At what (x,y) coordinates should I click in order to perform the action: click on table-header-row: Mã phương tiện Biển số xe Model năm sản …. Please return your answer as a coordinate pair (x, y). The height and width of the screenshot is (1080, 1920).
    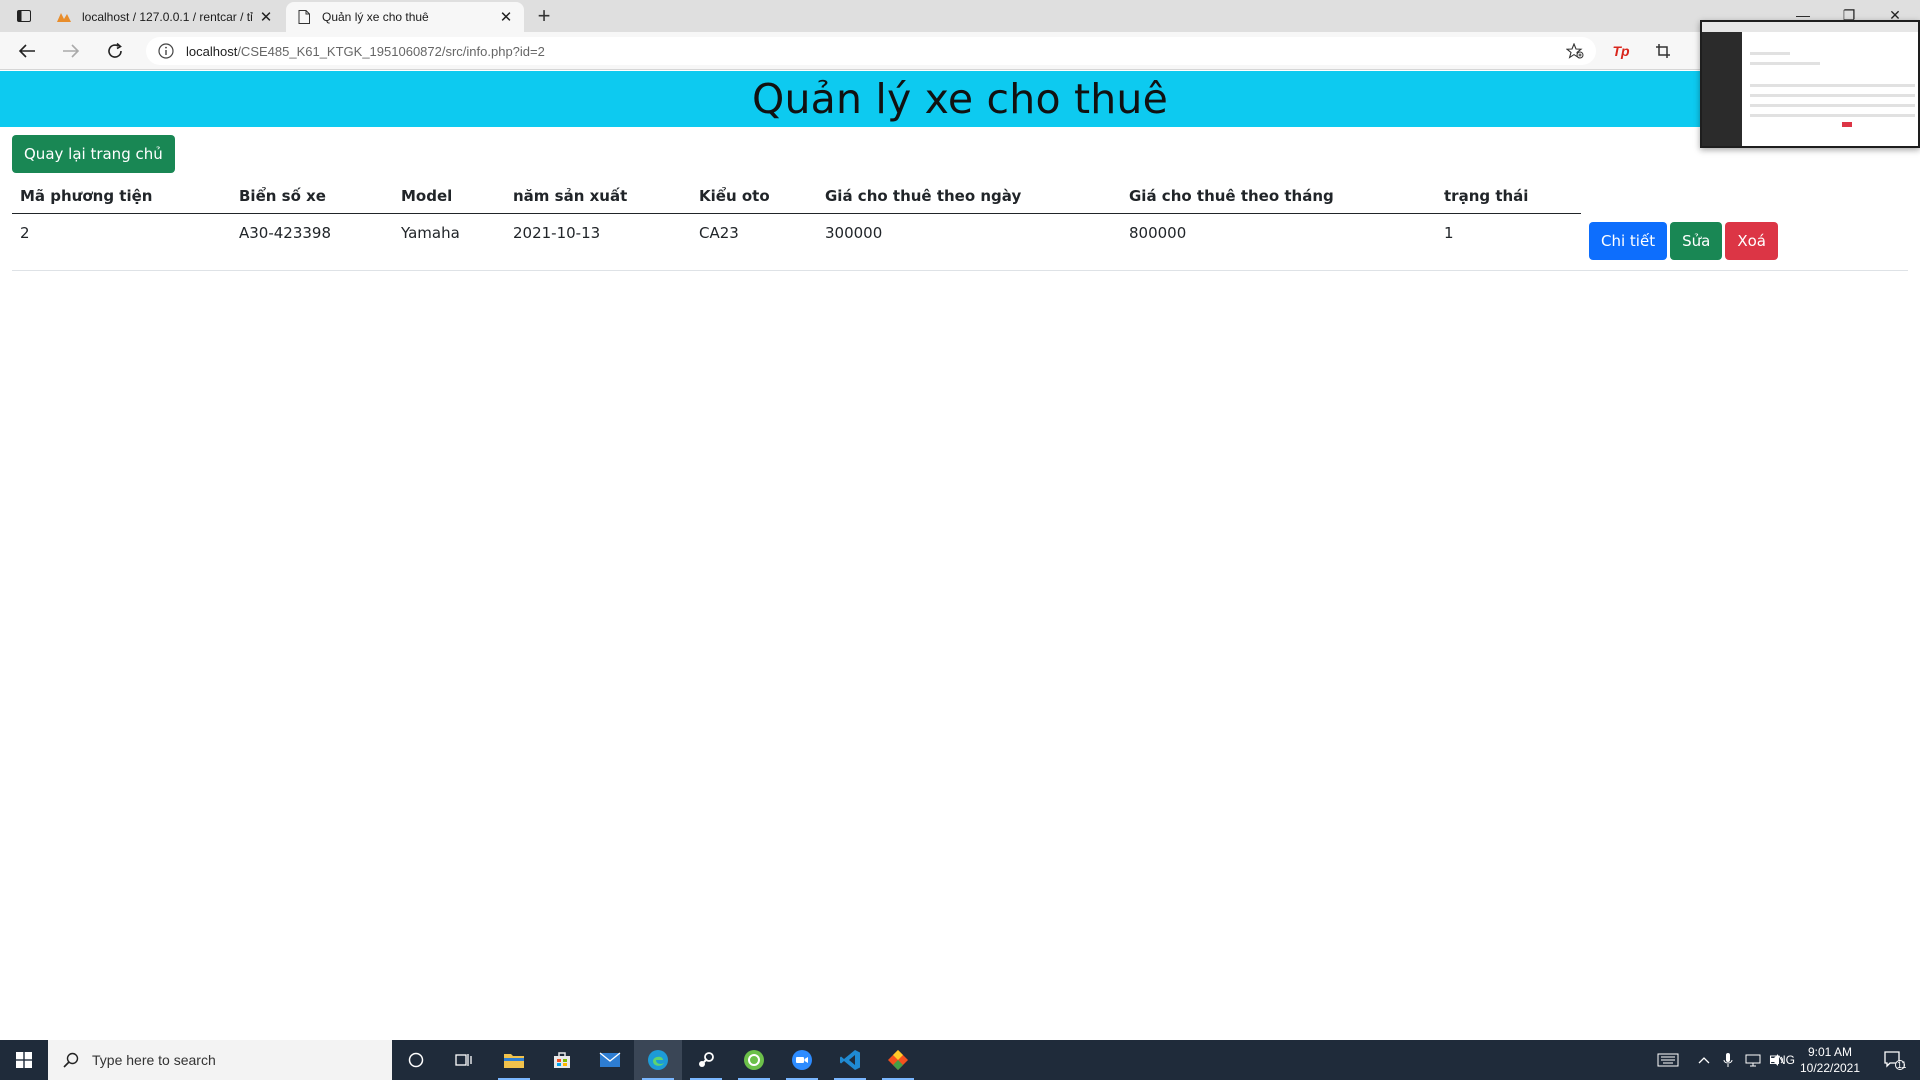
    Looking at the image, I should click on (960, 195).